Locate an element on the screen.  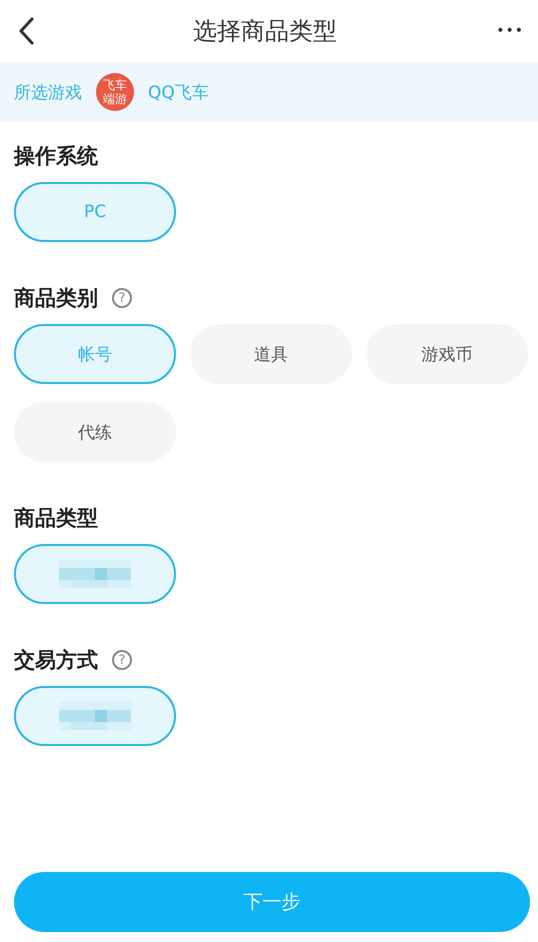
section-title: 商品类型 is located at coordinates (56, 518).